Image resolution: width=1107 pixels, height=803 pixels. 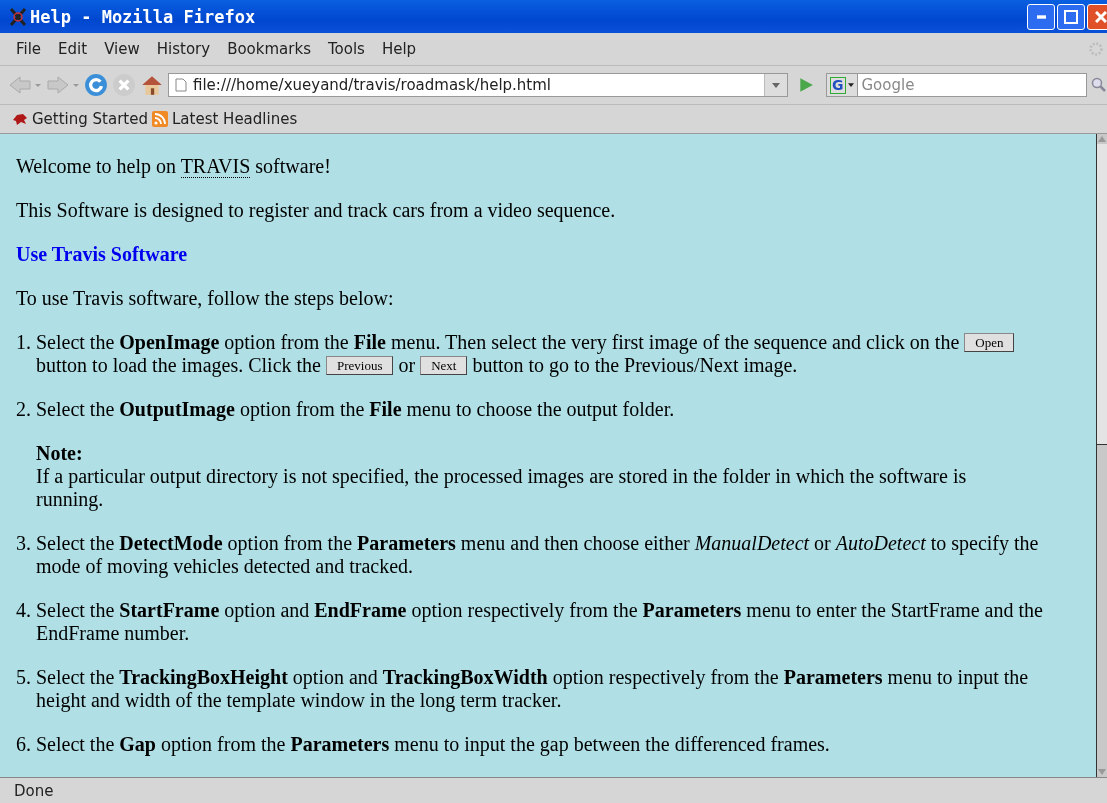 I want to click on window-title: Help - Mozilla Firefox, so click(x=143, y=16).